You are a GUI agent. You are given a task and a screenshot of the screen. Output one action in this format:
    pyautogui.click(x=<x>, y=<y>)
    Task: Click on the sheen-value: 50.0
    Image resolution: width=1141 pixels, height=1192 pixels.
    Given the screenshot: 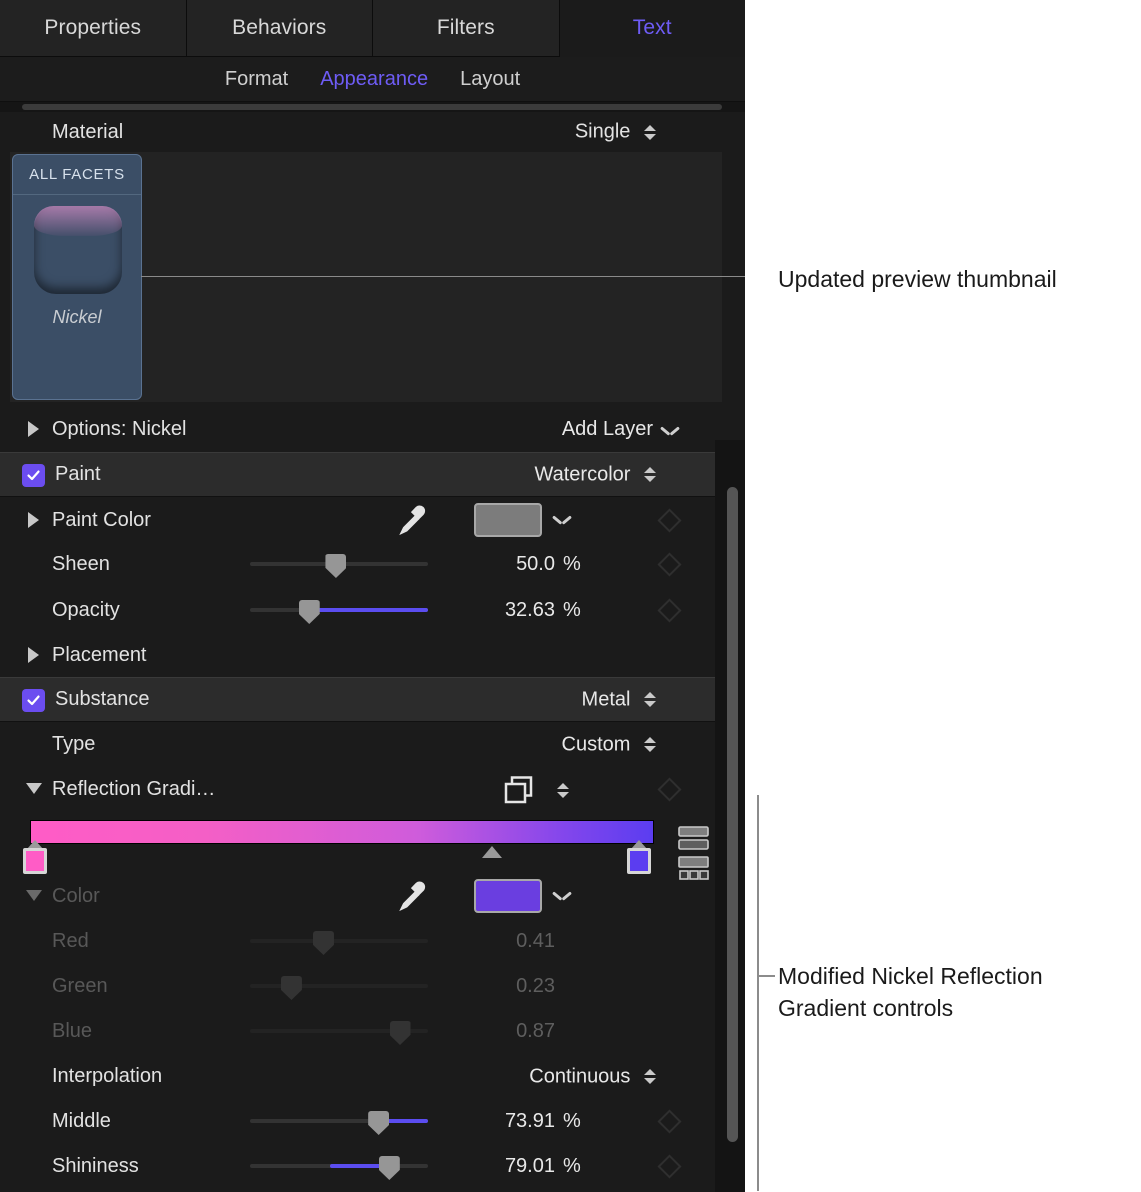 What is the action you would take?
    pyautogui.click(x=497, y=564)
    